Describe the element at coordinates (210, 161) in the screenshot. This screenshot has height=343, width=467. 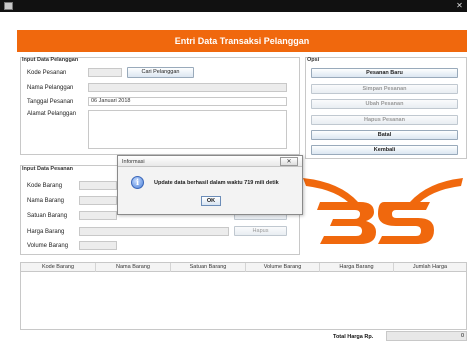
I see `dialog-titlebar: Informasi ✕` at that location.